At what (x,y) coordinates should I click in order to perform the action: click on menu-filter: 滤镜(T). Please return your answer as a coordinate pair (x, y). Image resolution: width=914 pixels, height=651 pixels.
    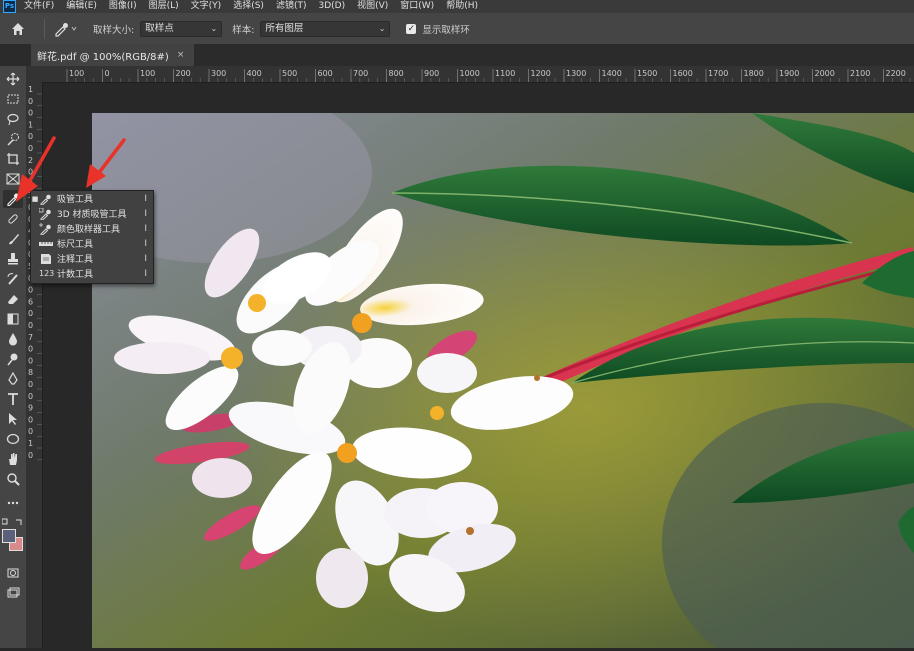
    Looking at the image, I should click on (291, 6).